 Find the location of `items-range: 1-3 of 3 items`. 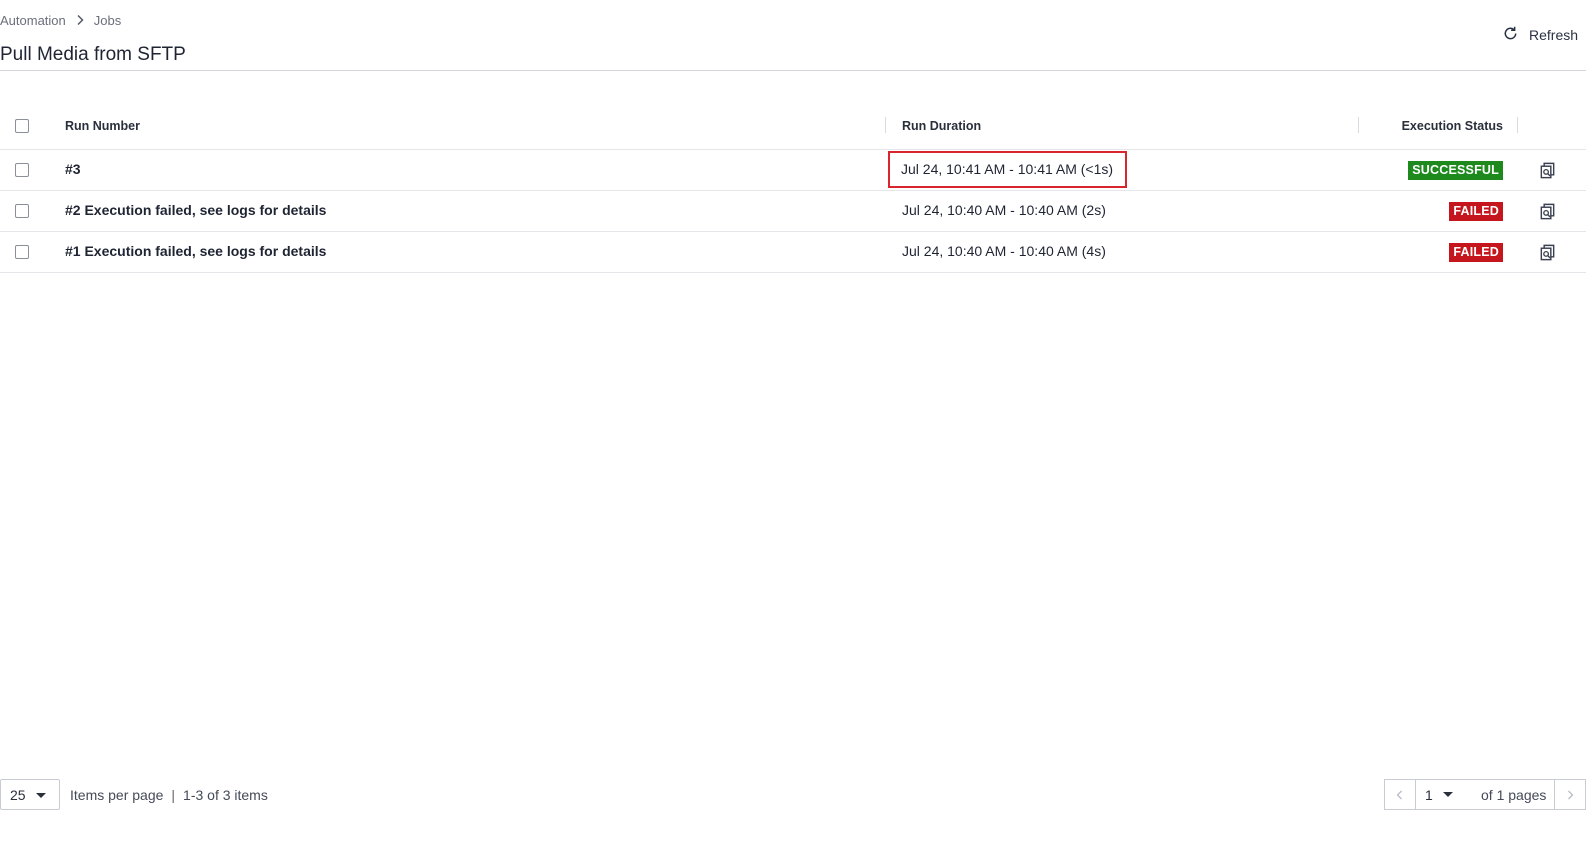

items-range: 1-3 of 3 items is located at coordinates (225, 794).